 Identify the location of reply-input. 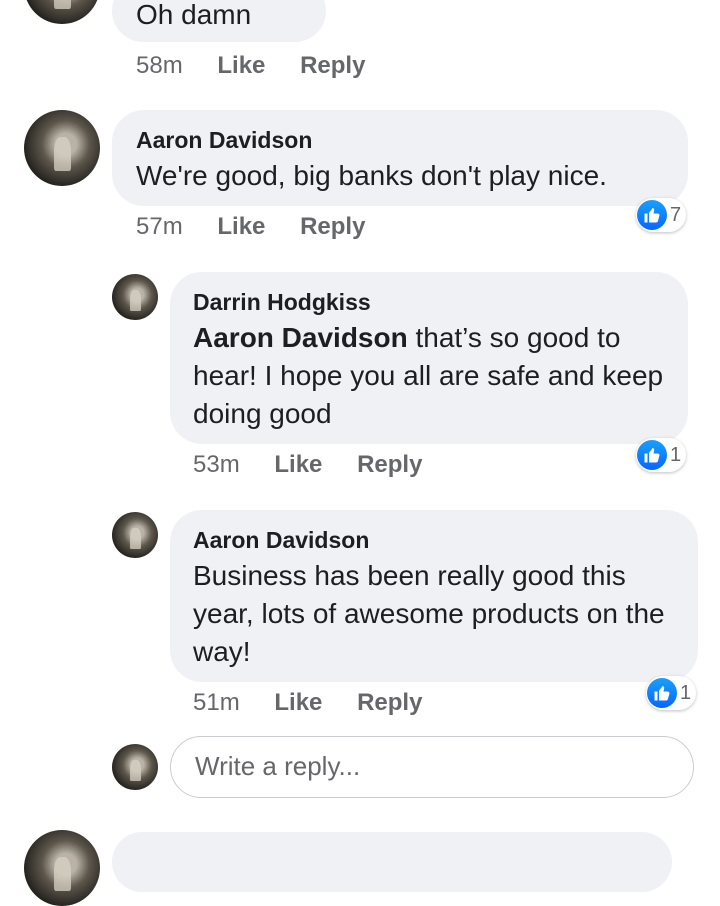
(435, 766).